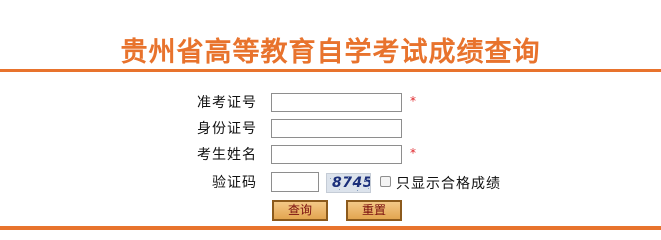 This screenshot has height=240, width=661. I want to click on footer-divider, so click(330, 228).